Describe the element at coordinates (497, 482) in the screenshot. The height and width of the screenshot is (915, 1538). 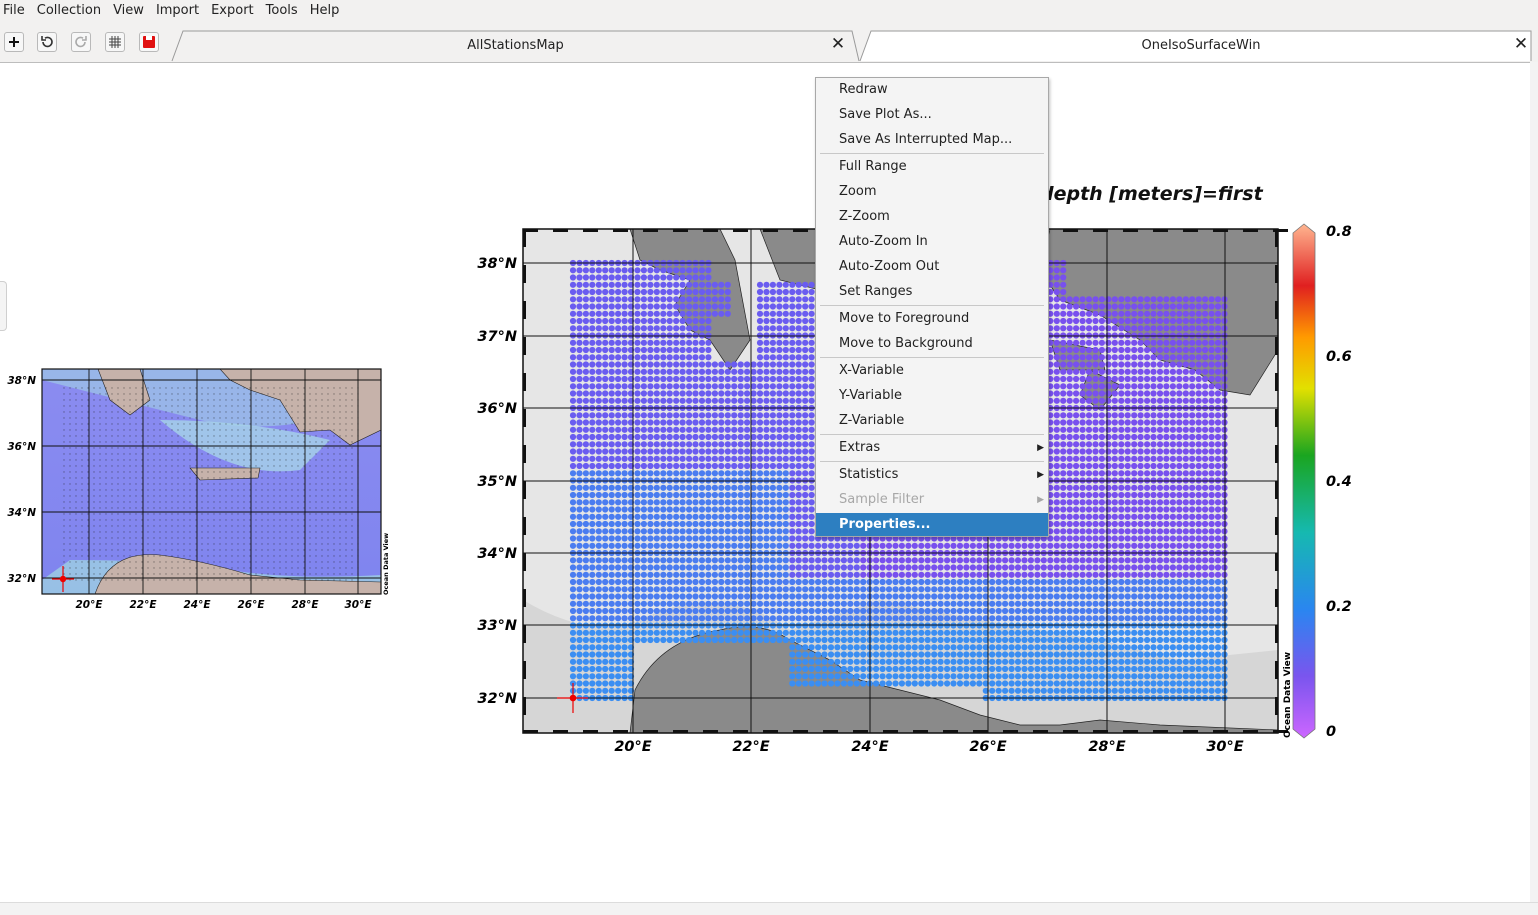
I see `lat-label: 35°N` at that location.